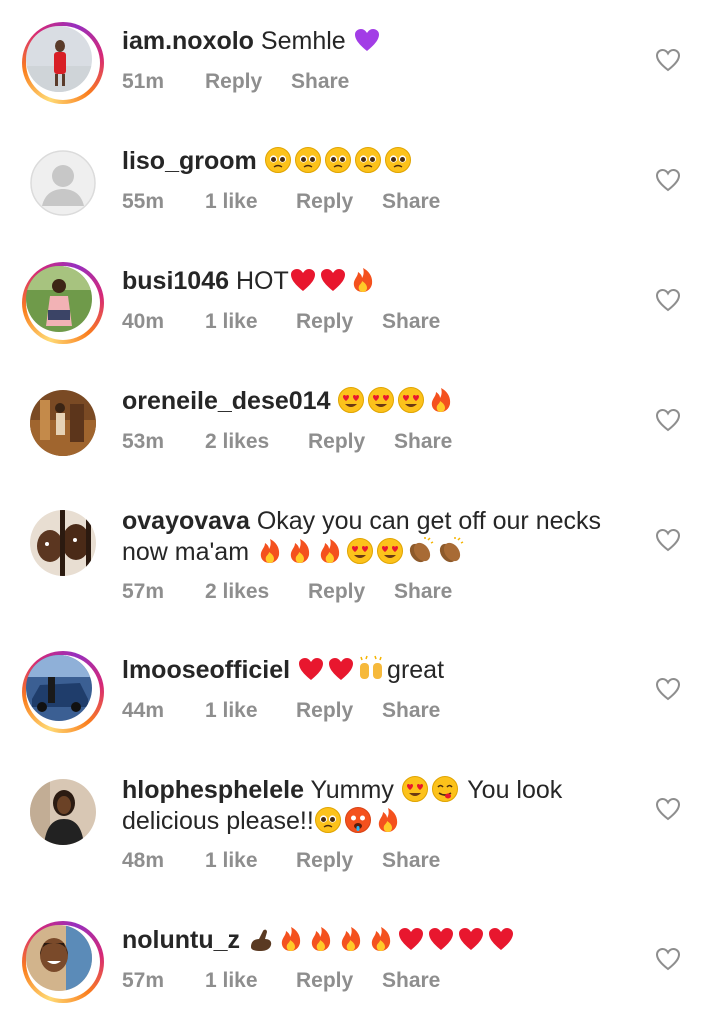 The height and width of the screenshot is (1022, 720). What do you see at coordinates (206, 670) in the screenshot?
I see `comment-username: lmooseofficiel` at bounding box center [206, 670].